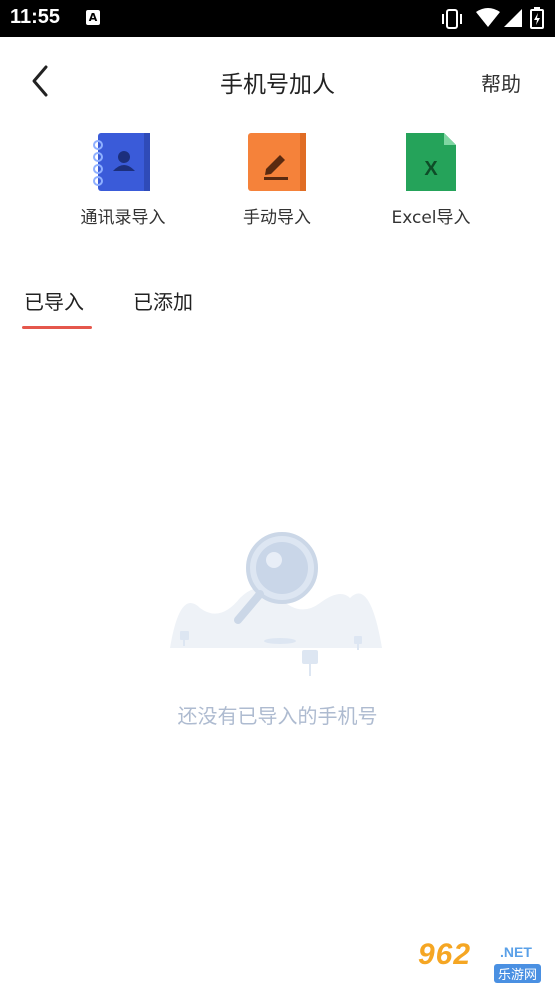 Image resolution: width=555 pixels, height=988 pixels. Describe the element at coordinates (277, 716) in the screenshot. I see `empty-state-message: 还没有已导入的手机号` at that location.